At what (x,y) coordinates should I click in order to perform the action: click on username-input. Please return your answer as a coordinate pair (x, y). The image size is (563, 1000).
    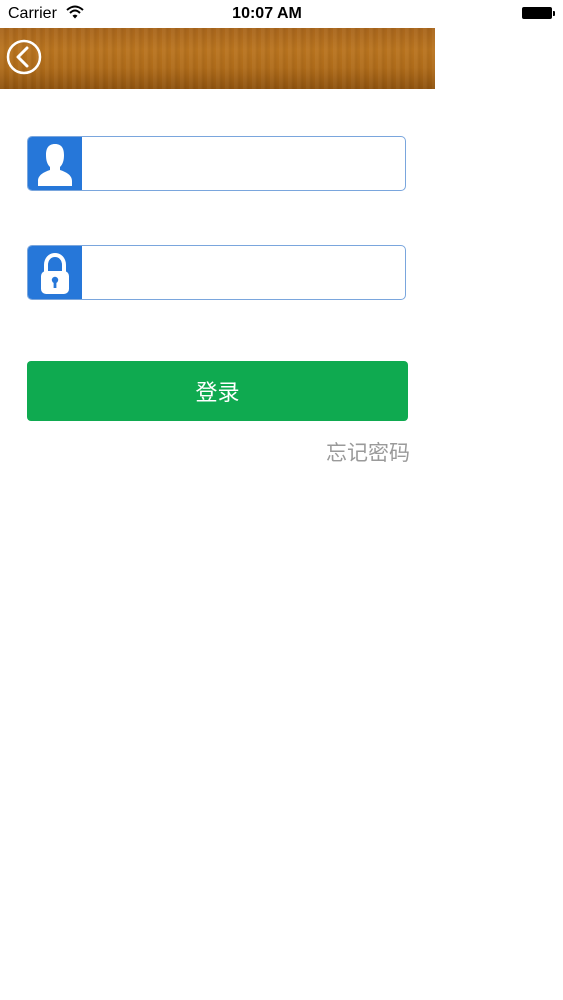
    Looking at the image, I should click on (244, 163).